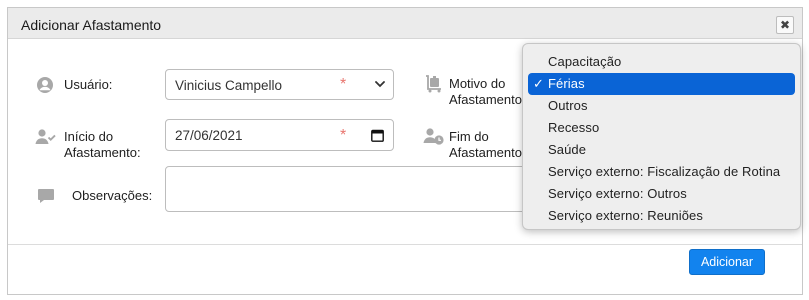  Describe the element at coordinates (380, 84) in the screenshot. I see `chevron-down-icon` at that location.